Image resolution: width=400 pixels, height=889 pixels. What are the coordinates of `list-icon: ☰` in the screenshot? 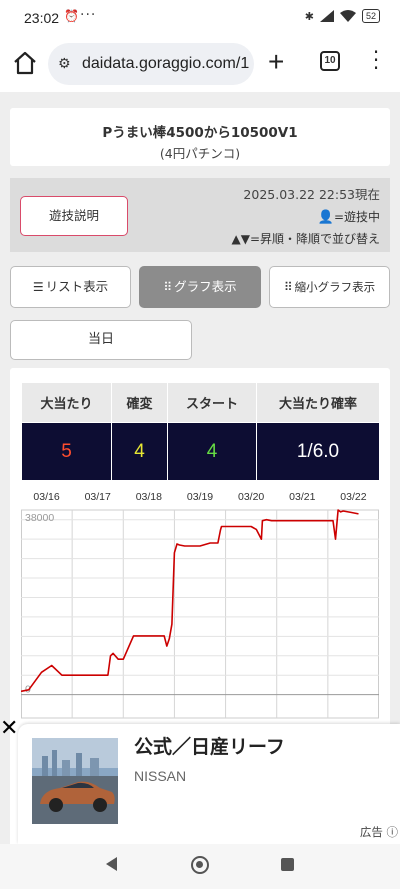 It's located at (38, 287).